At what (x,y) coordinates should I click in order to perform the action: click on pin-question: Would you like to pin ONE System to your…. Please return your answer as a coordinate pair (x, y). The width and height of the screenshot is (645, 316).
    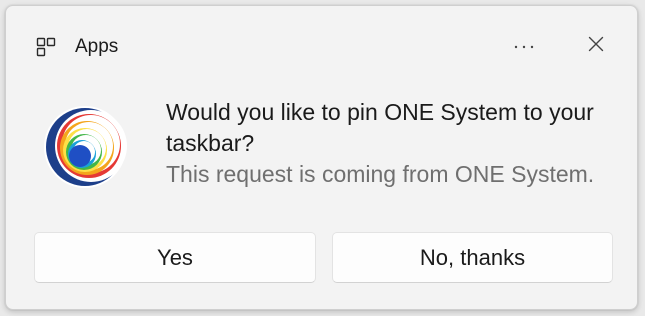
    Looking at the image, I should click on (380, 127).